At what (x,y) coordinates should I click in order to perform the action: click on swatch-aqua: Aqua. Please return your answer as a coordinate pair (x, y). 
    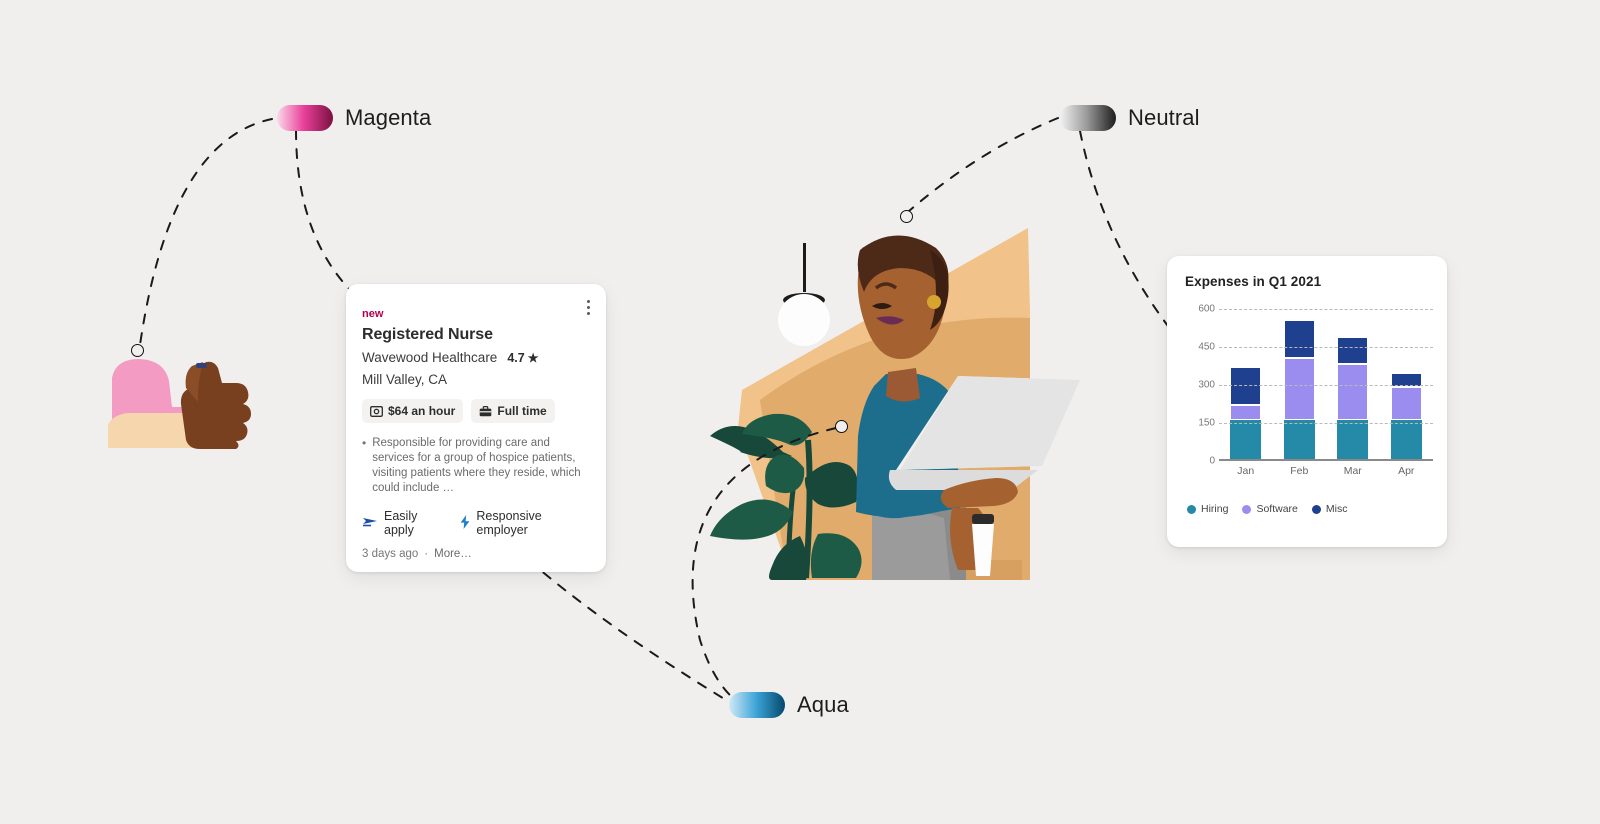
    Looking at the image, I should click on (789, 705).